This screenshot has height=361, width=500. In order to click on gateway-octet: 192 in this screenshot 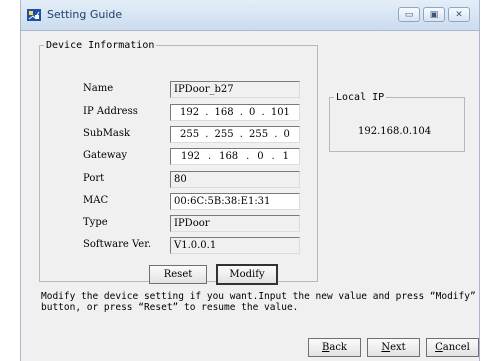, I will do `click(190, 156)`.